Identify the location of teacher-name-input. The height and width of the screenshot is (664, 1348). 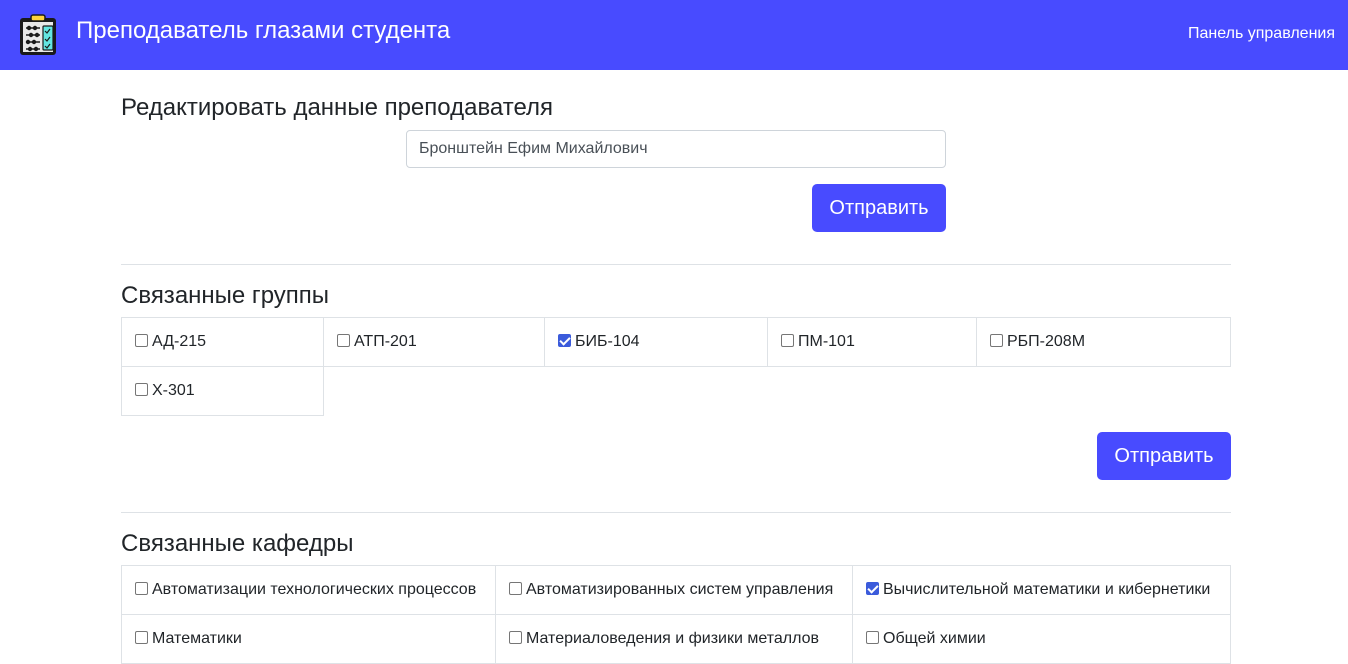
(676, 149).